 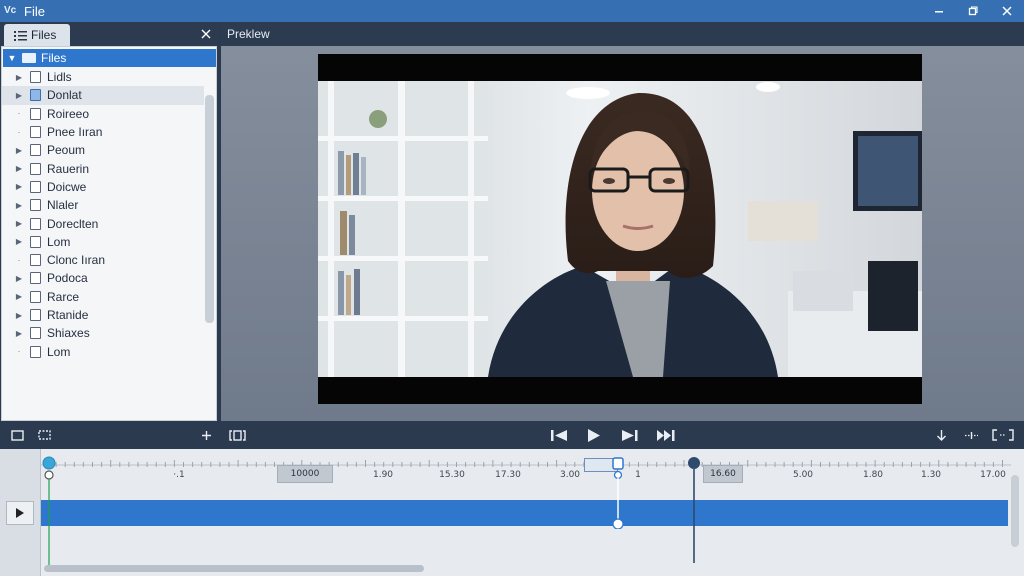 I want to click on tree-item-label: Clonc Iıran, so click(x=76, y=260).